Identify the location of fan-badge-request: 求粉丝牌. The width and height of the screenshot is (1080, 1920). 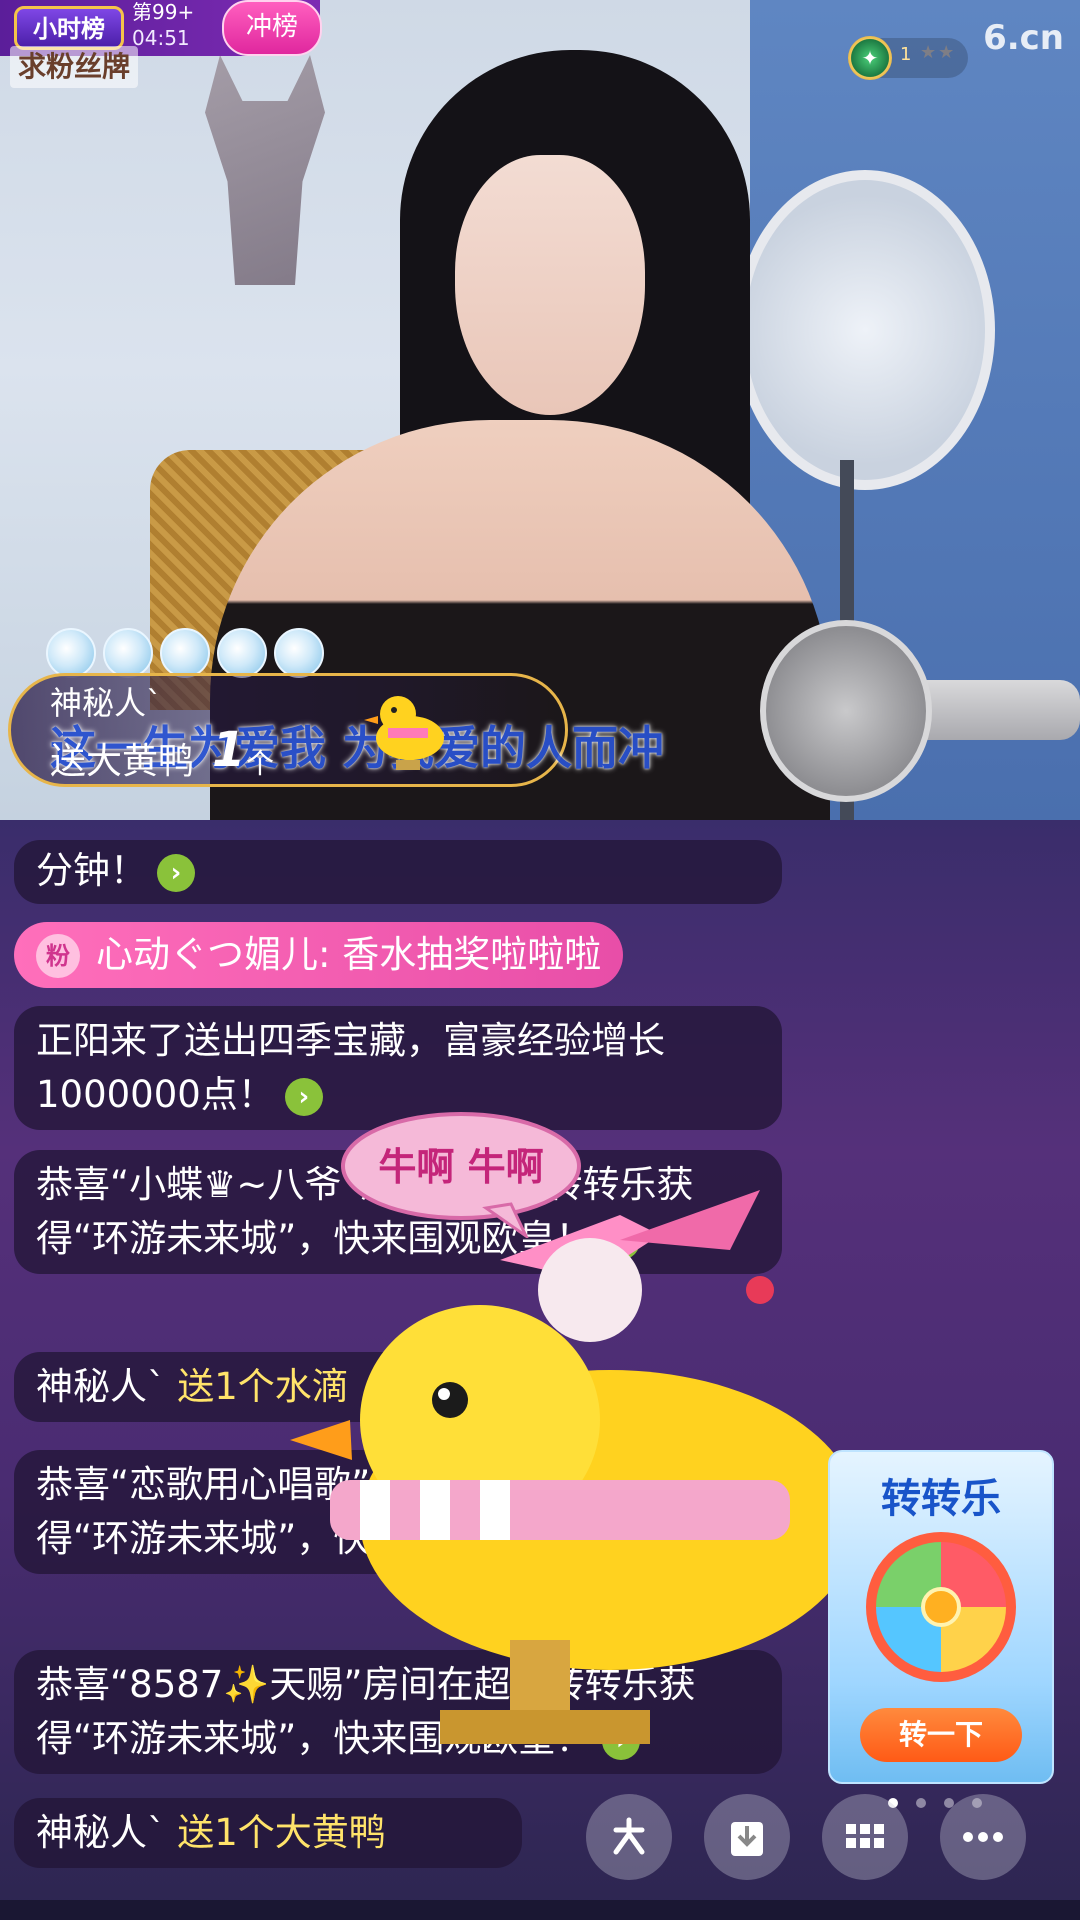
(74, 67).